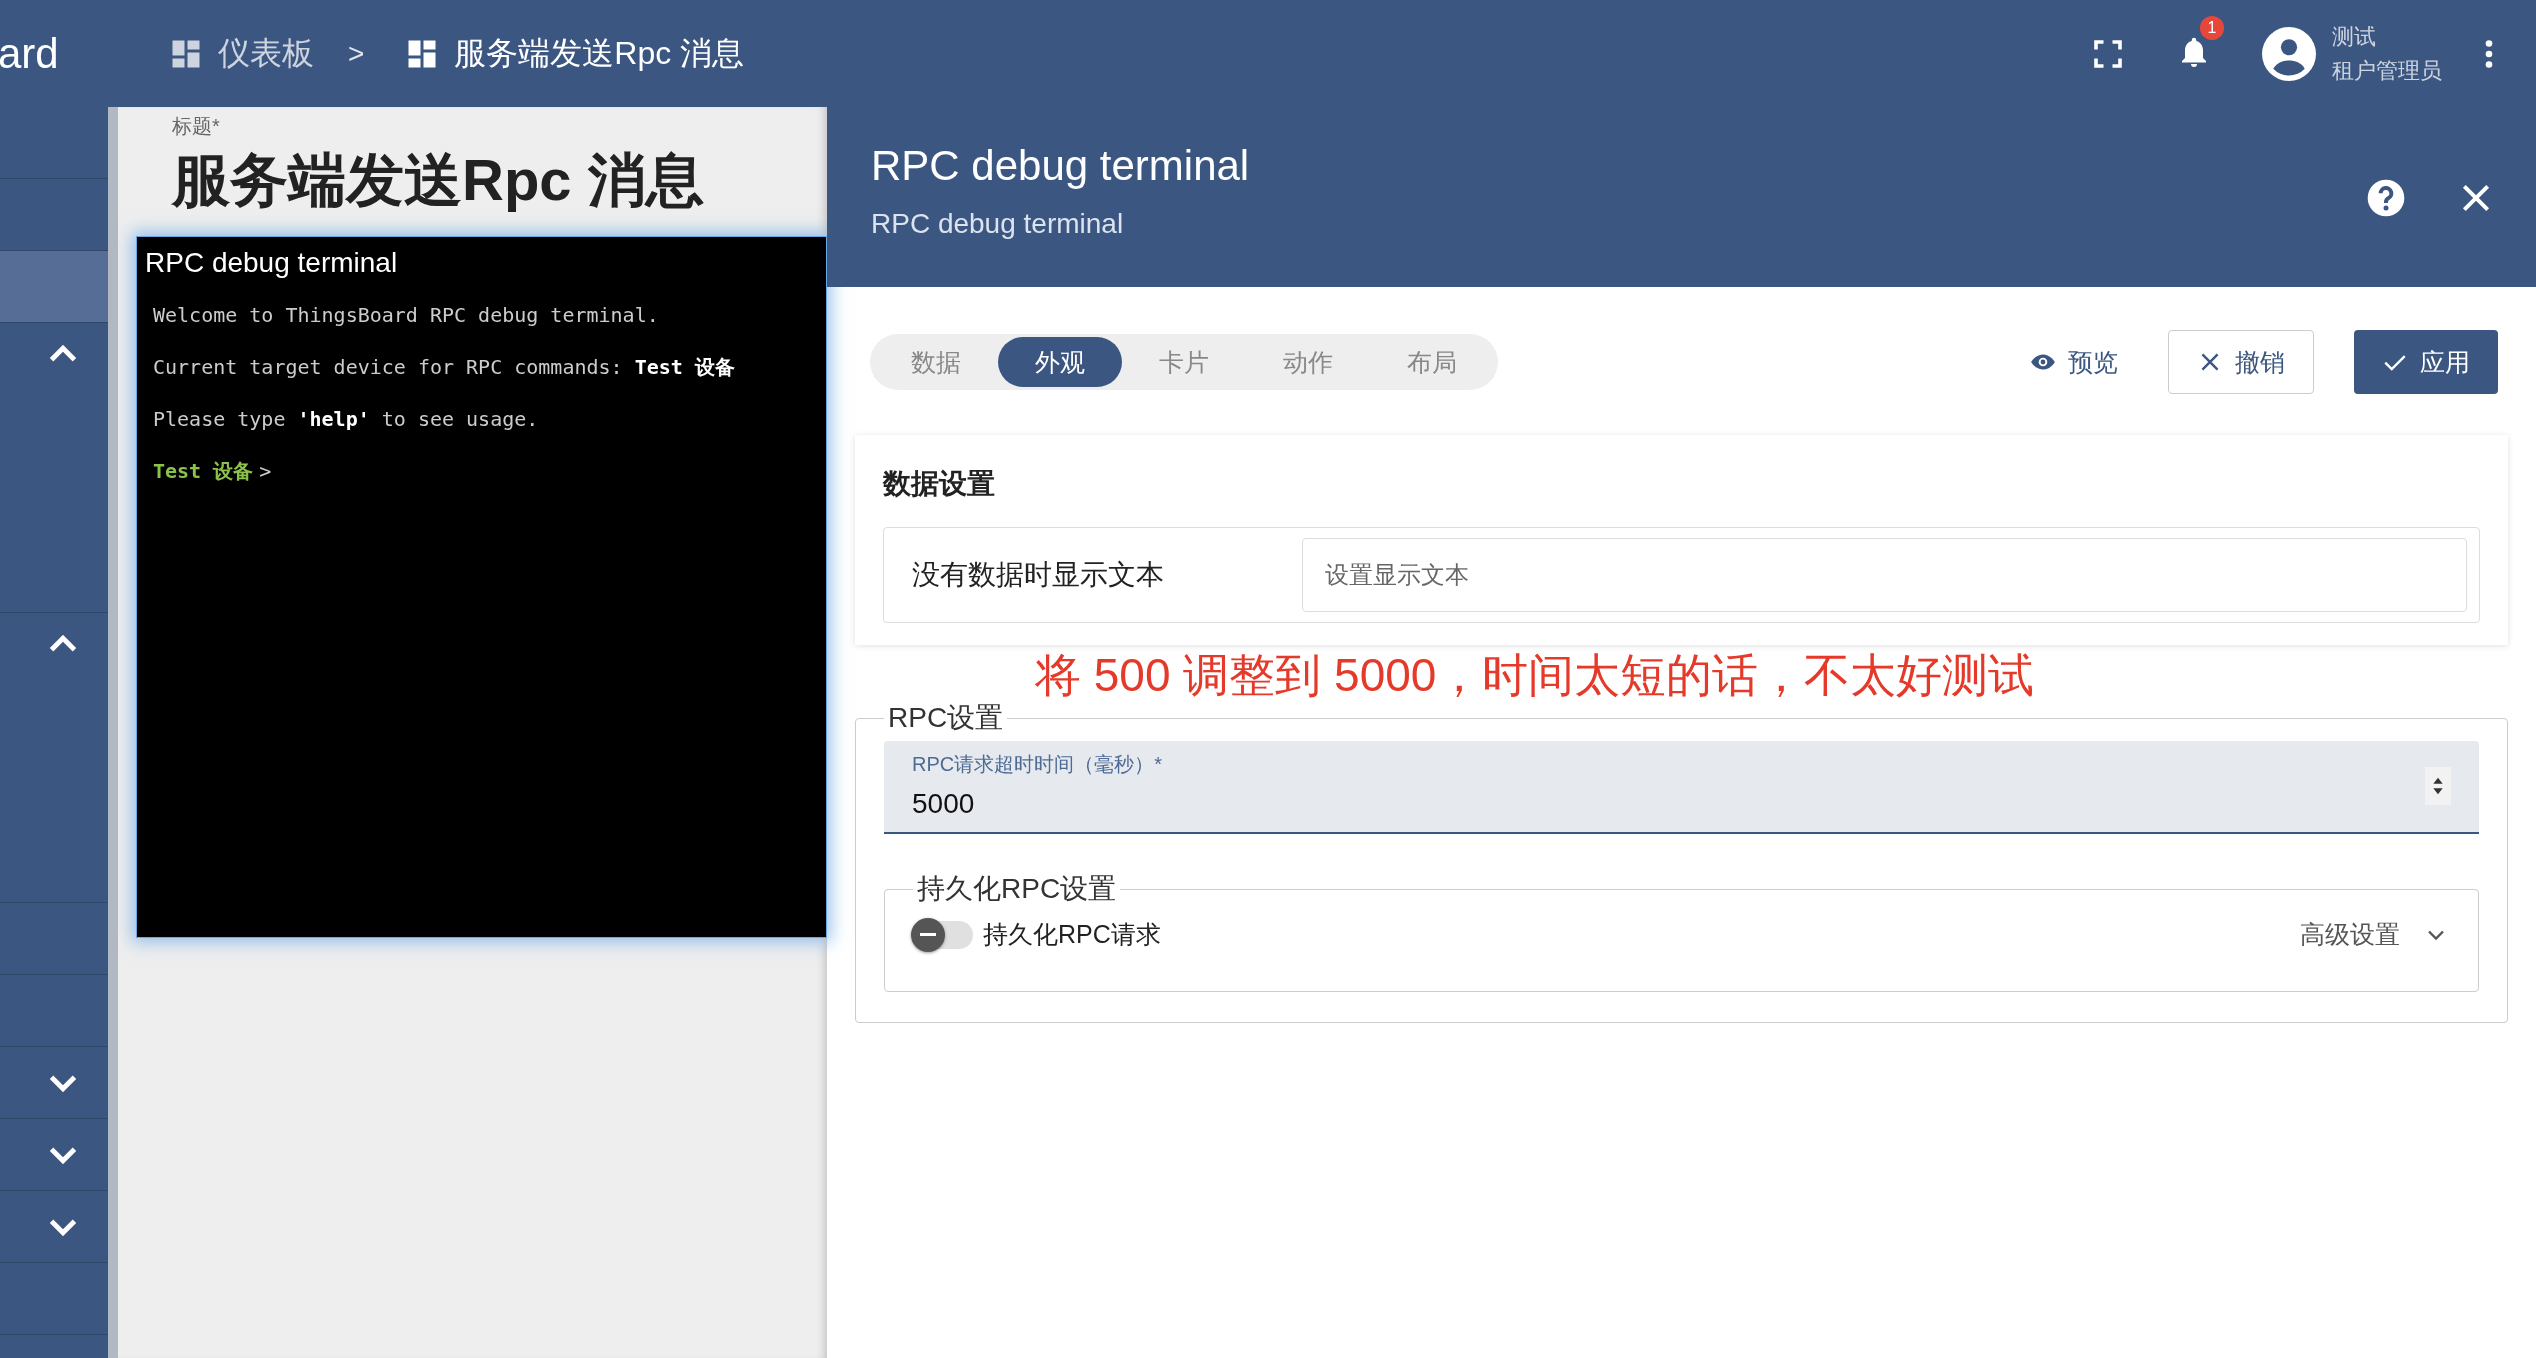  What do you see at coordinates (30, 53) in the screenshot?
I see `app-name: ard` at bounding box center [30, 53].